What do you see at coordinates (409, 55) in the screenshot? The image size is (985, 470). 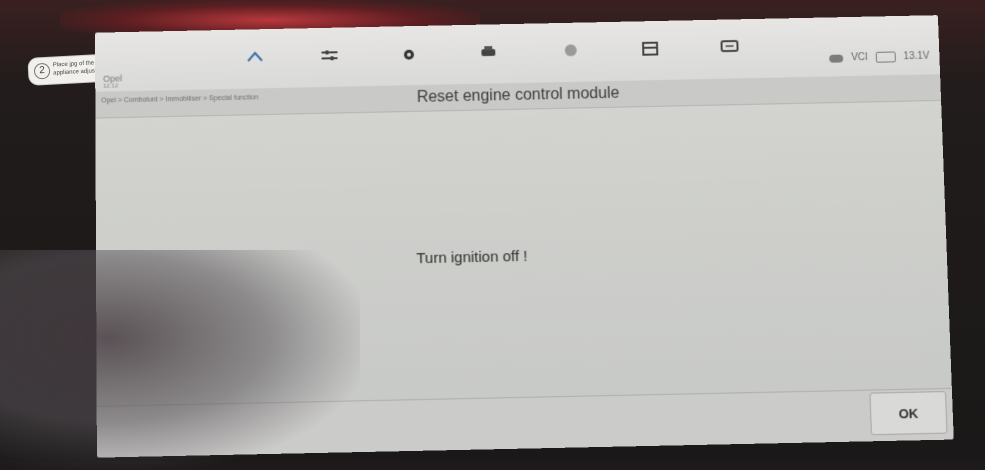 I see `gear-icon` at bounding box center [409, 55].